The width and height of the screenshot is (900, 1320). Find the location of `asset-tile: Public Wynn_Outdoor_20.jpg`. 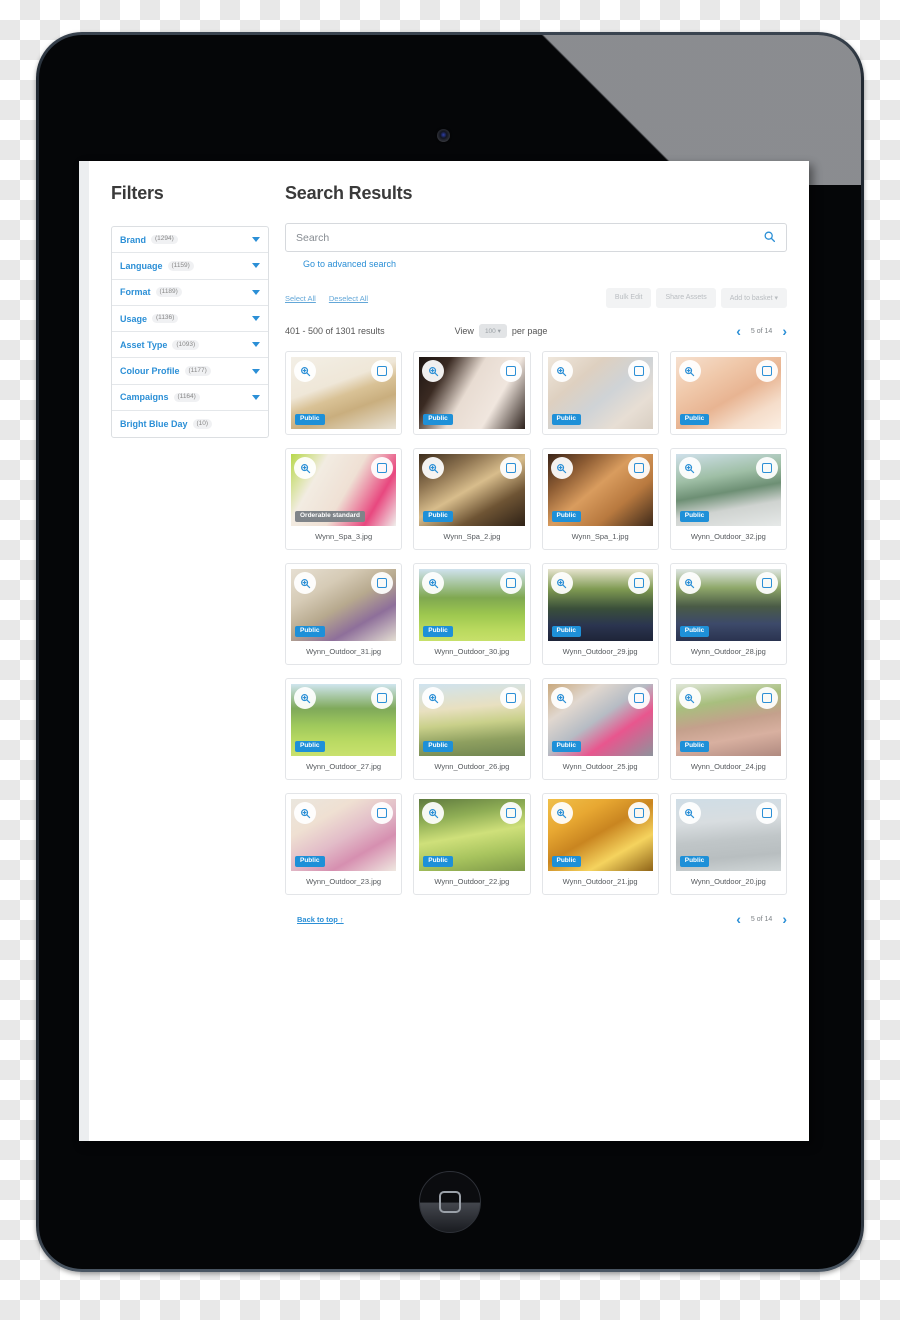

asset-tile: Public Wynn_Outdoor_20.jpg is located at coordinates (728, 844).